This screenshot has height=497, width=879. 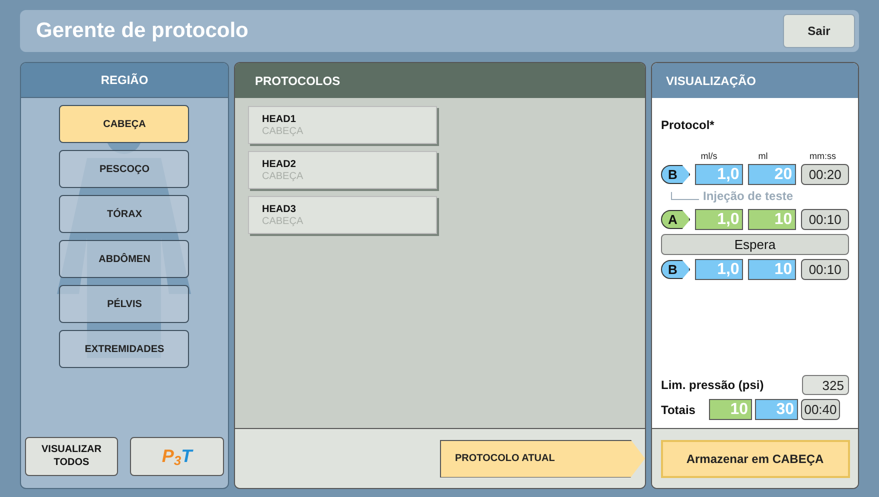 I want to click on panel-header: REGIÃO, so click(x=124, y=80).